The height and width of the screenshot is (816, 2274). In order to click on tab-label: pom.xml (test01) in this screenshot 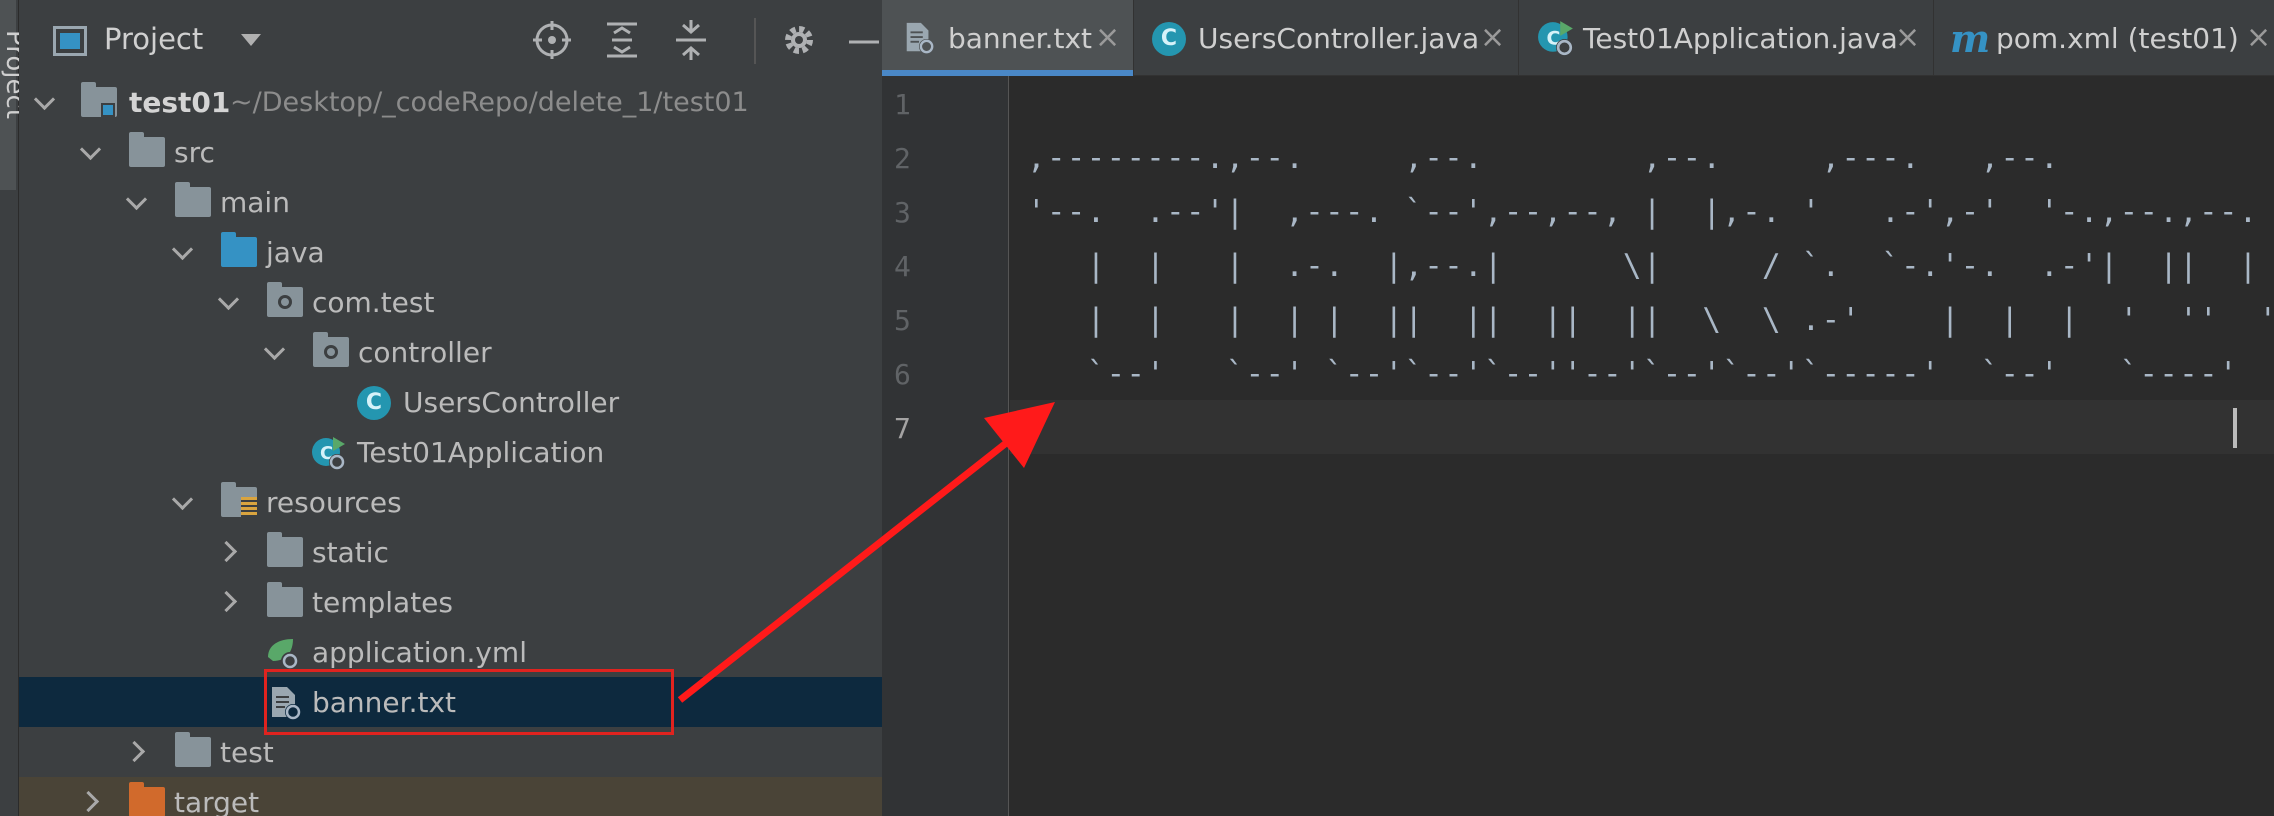, I will do `click(2117, 38)`.